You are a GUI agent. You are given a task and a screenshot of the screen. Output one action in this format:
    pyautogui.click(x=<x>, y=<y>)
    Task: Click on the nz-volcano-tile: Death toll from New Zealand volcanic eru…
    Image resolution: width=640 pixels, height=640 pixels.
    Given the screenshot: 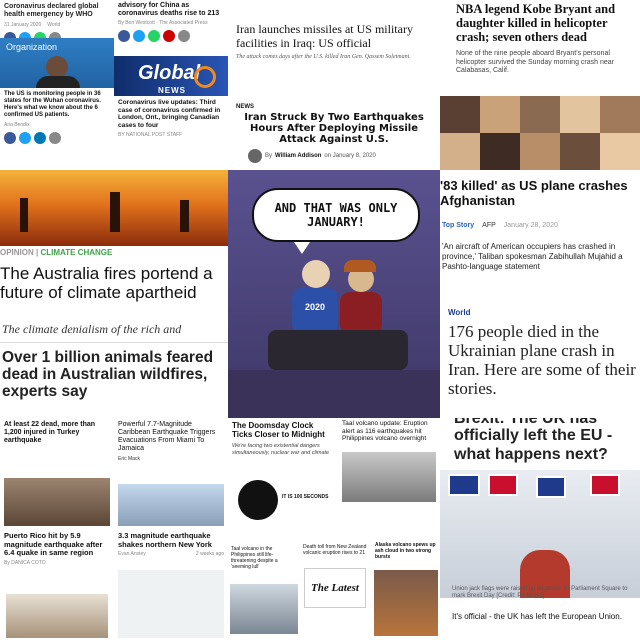 What is the action you would take?
    pyautogui.click(x=336, y=585)
    